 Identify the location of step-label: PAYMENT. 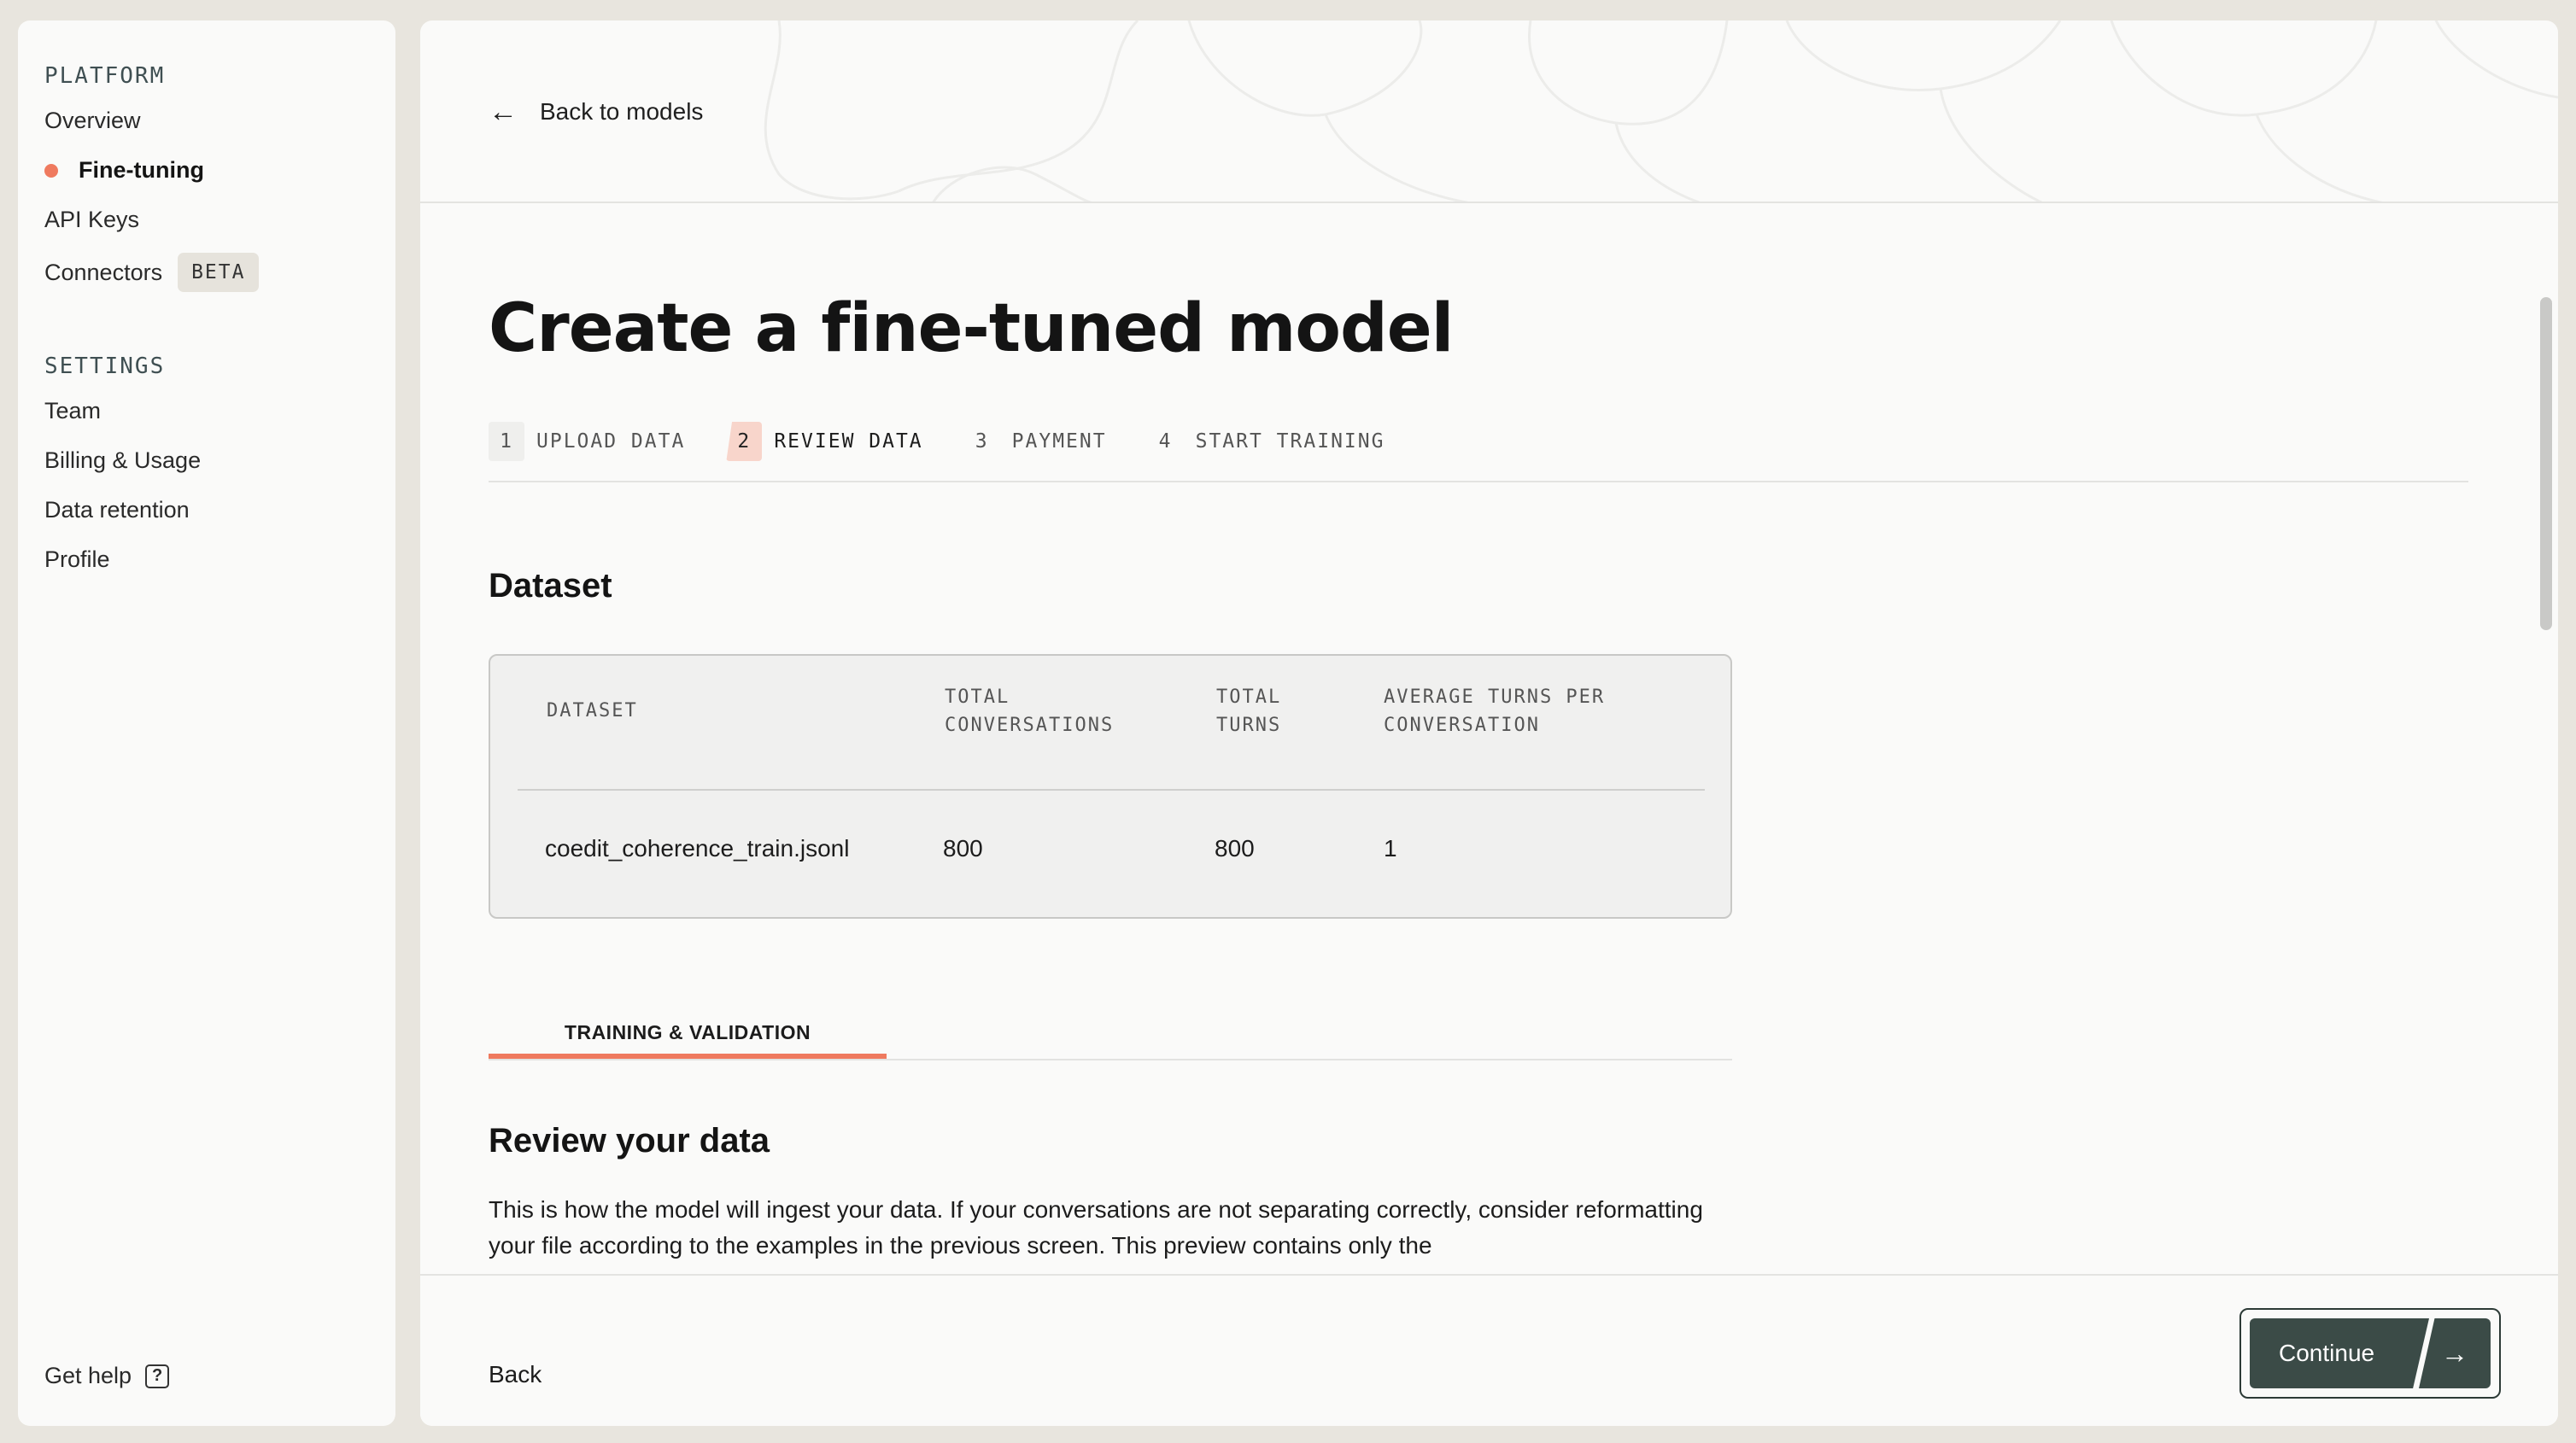
(1059, 441).